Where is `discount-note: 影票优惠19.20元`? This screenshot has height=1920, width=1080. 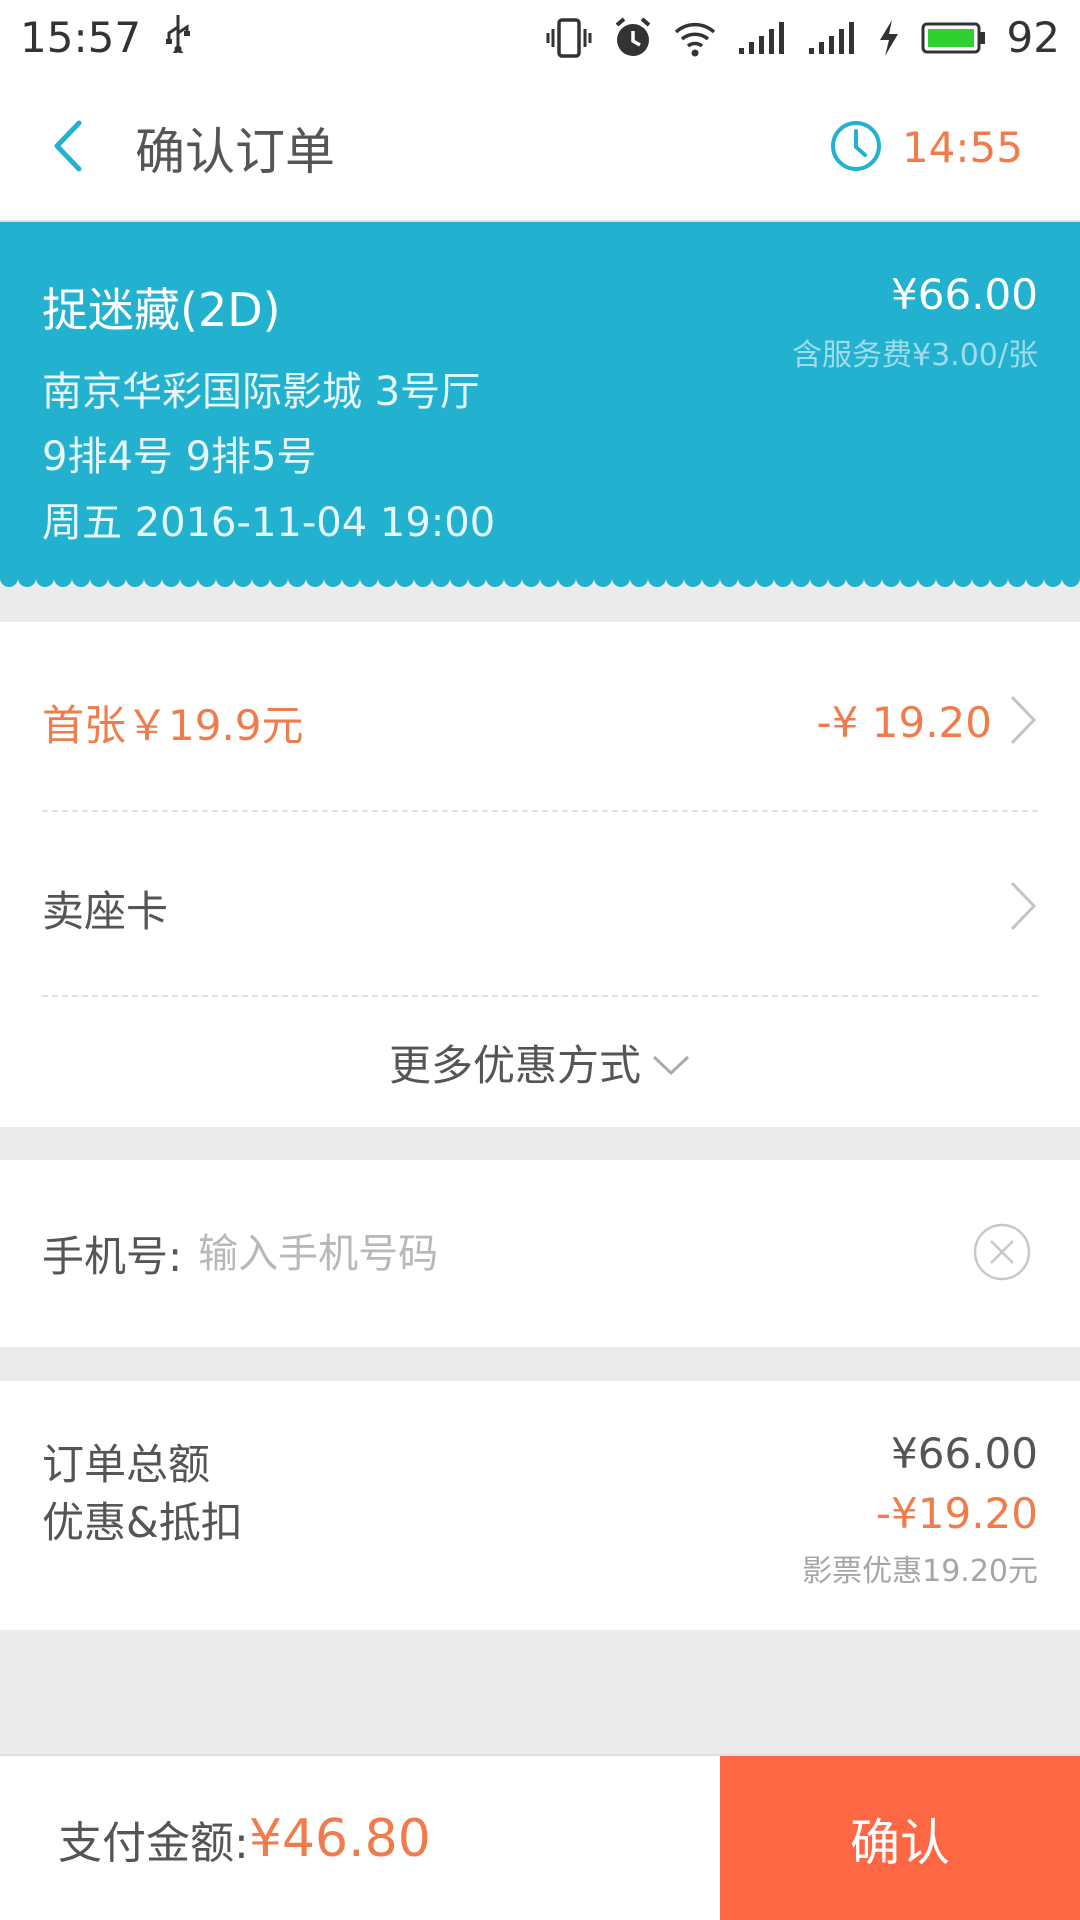 discount-note: 影票优惠19.20元 is located at coordinates (920, 1571).